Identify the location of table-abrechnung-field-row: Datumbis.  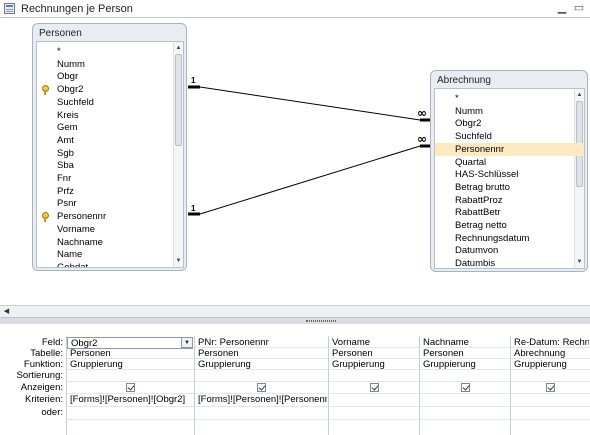
(509, 262).